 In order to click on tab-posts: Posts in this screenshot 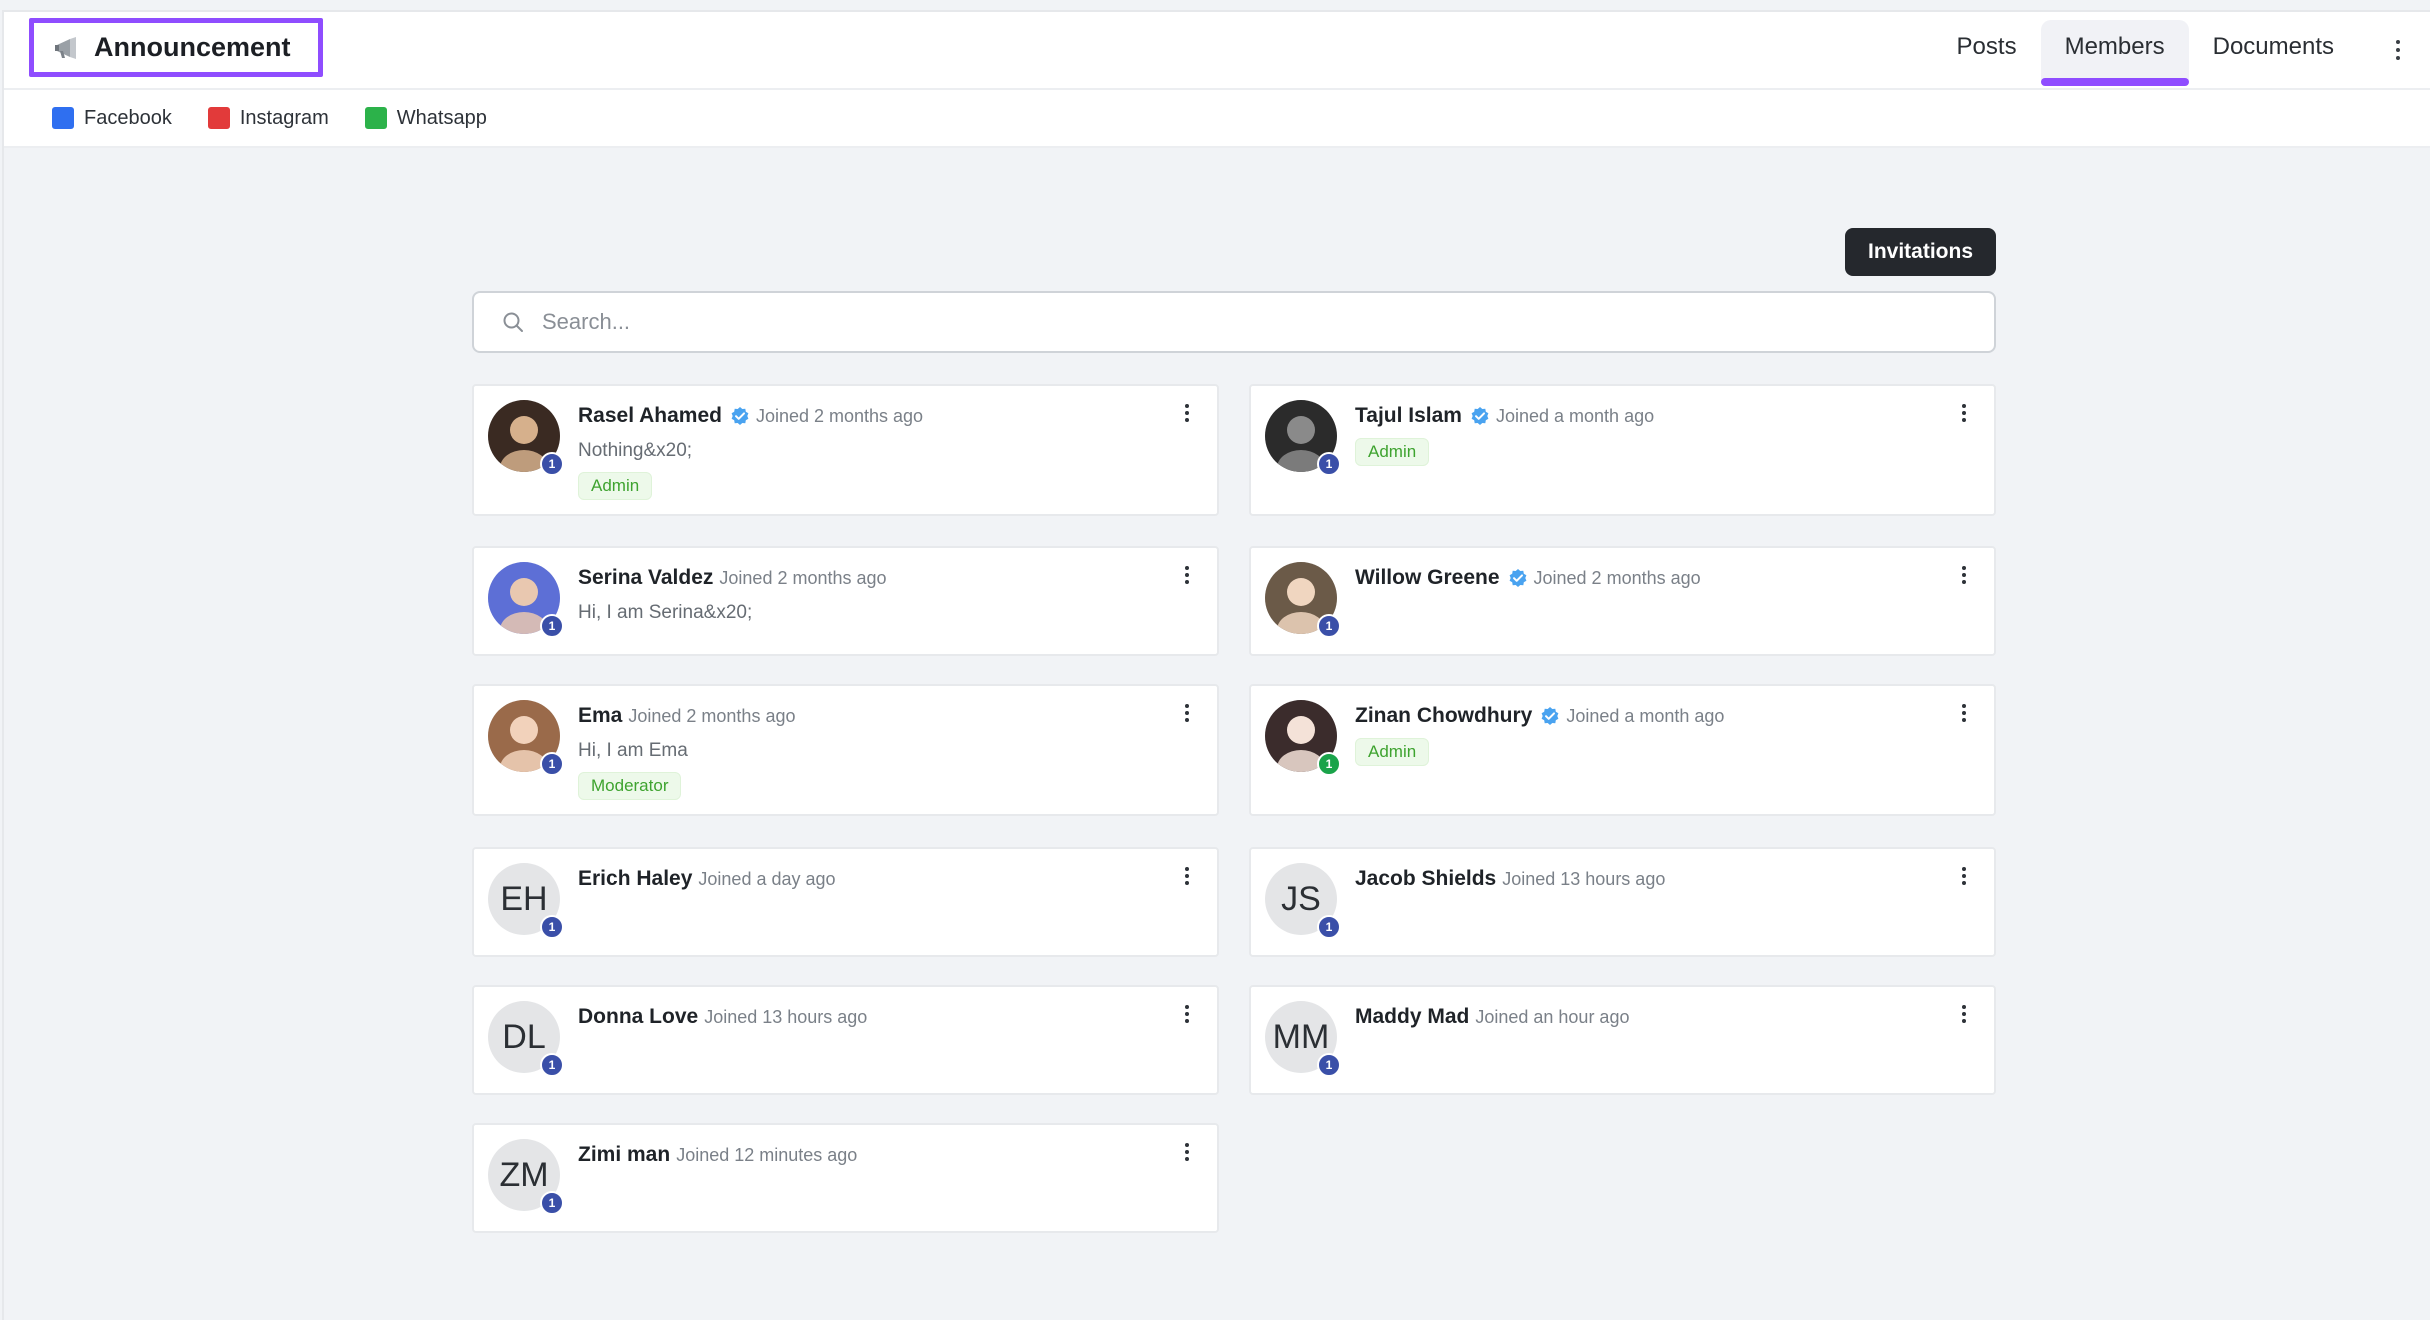, I will do `click(1987, 50)`.